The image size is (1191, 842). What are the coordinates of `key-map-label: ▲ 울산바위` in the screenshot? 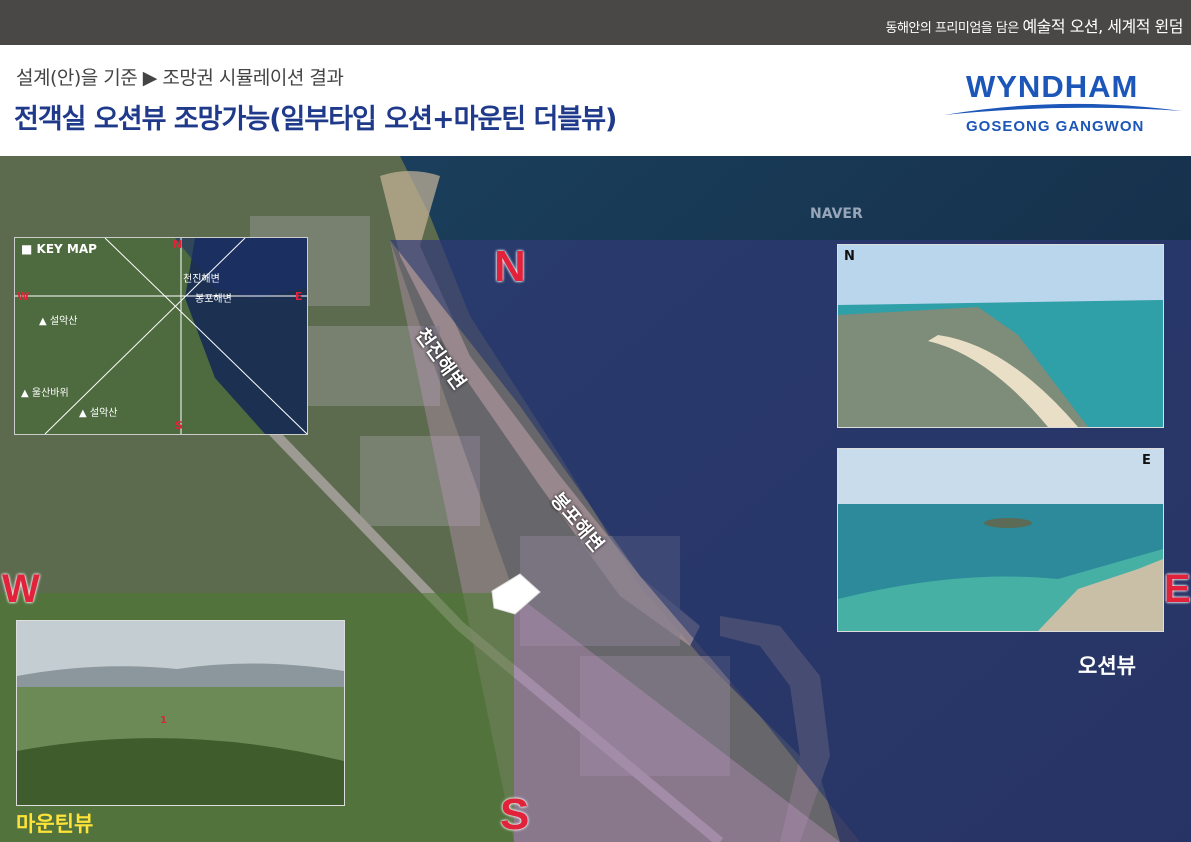 It's located at (45, 393).